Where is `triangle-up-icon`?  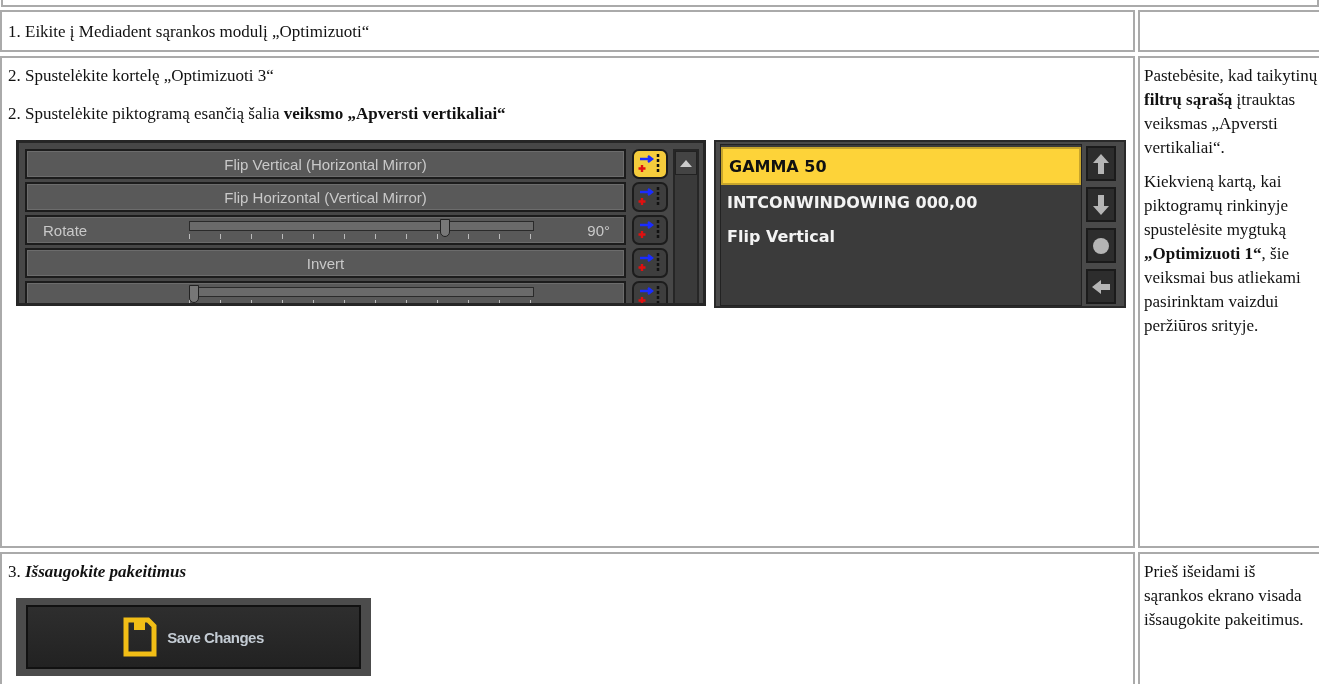
triangle-up-icon is located at coordinates (686, 163).